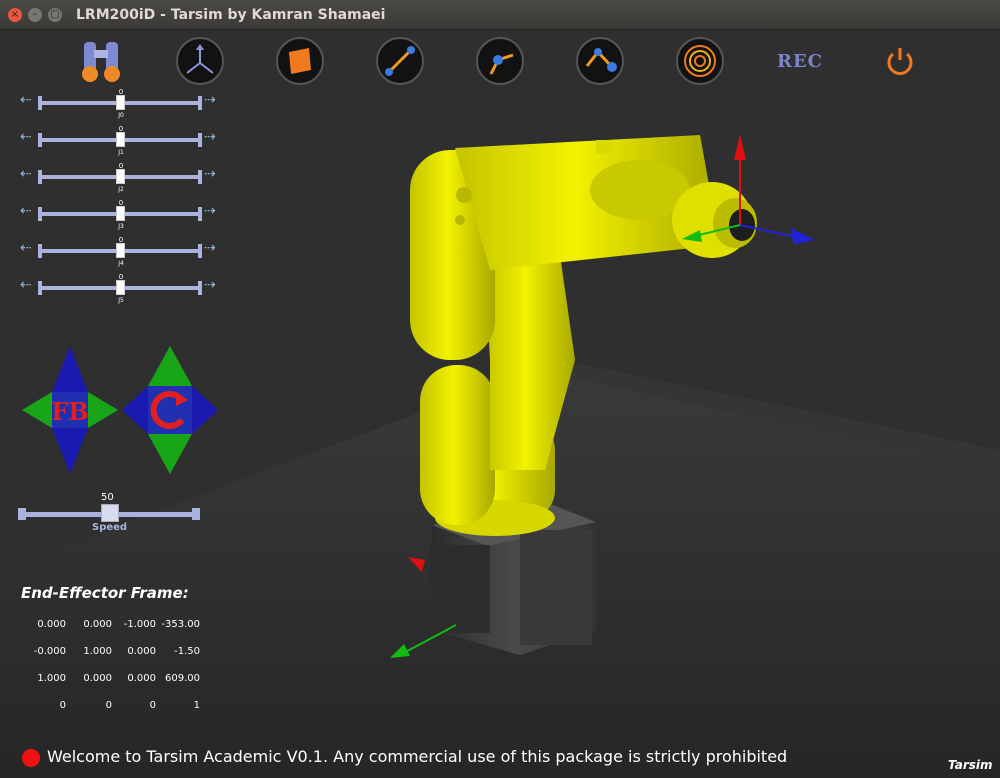  I want to click on matrix-cell: -0.000, so click(49, 651).